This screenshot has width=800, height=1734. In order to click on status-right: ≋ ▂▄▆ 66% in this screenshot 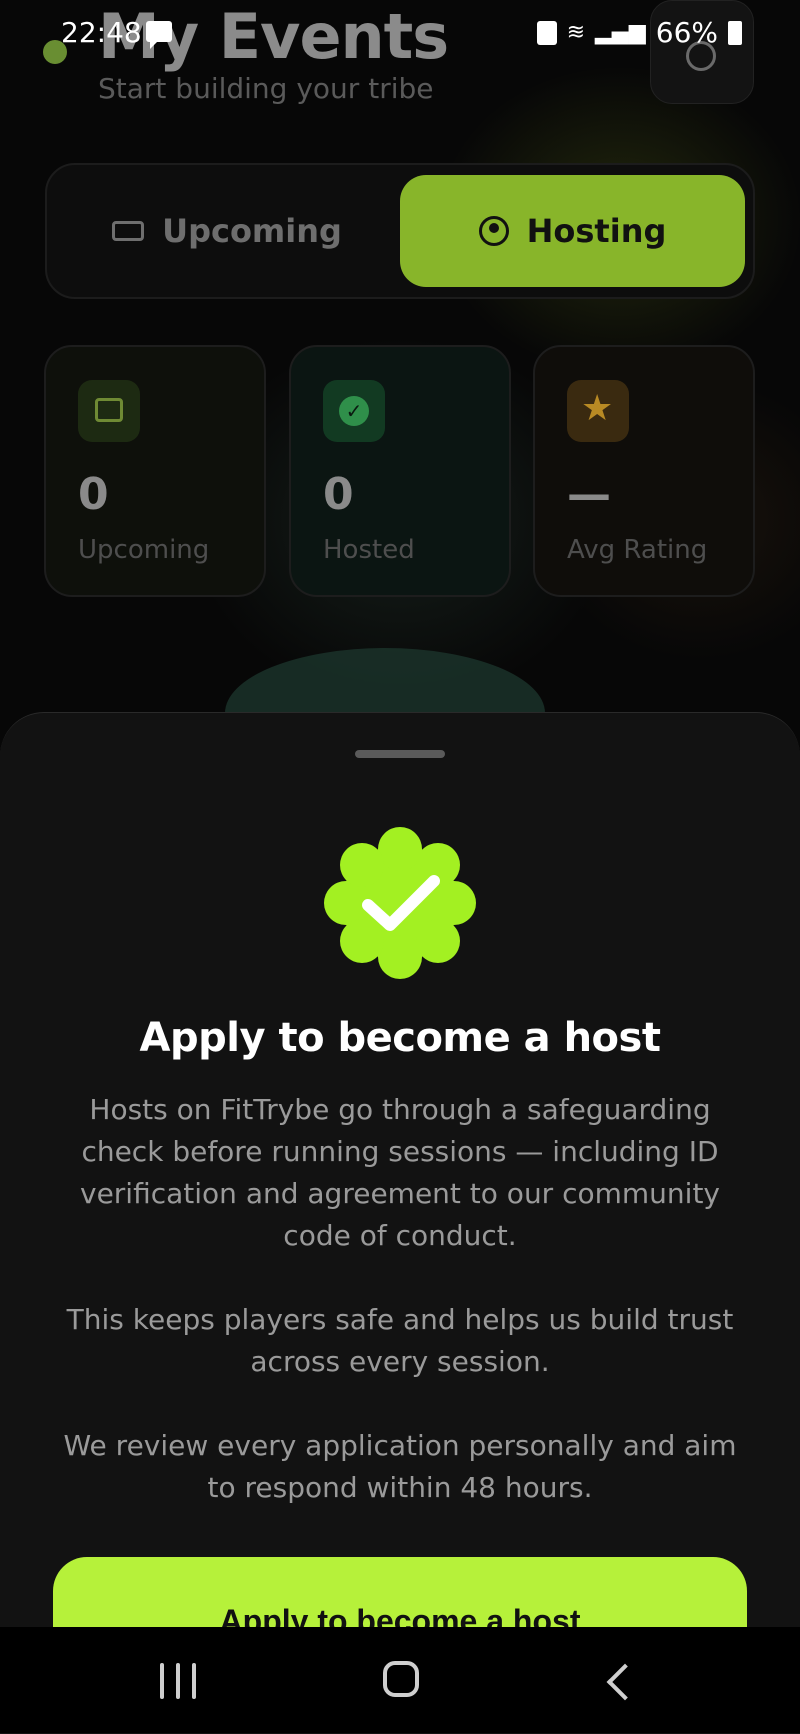, I will do `click(639, 32)`.